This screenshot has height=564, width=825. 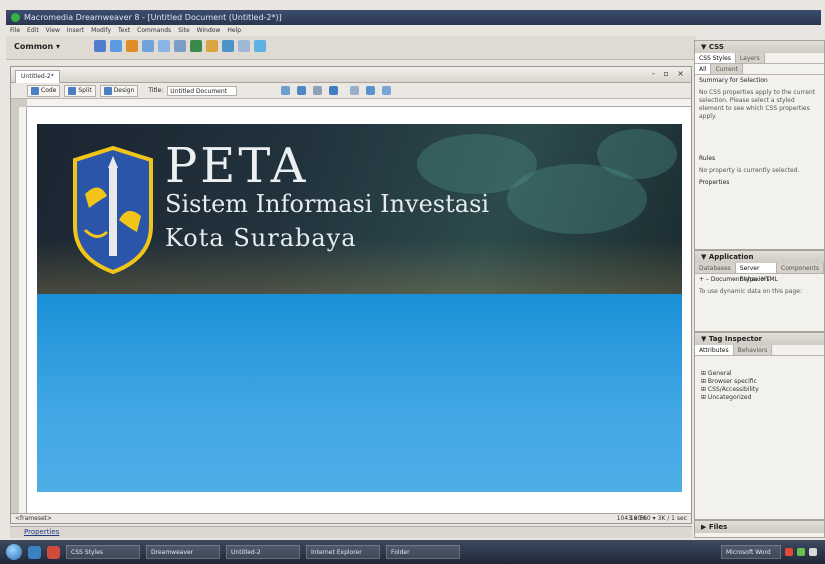 I want to click on category-browser-specific: ⊞ Browser specific, so click(x=759, y=382).